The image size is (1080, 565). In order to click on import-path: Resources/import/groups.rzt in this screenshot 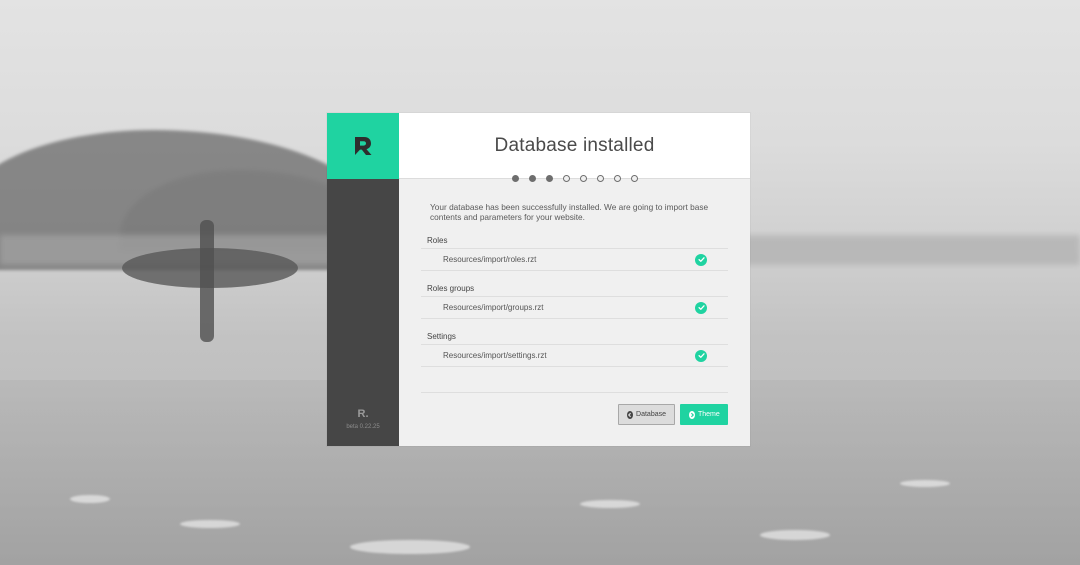, I will do `click(493, 307)`.